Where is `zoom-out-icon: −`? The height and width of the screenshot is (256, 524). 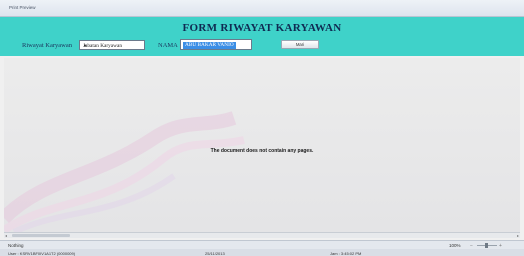 zoom-out-icon: − is located at coordinates (471, 246).